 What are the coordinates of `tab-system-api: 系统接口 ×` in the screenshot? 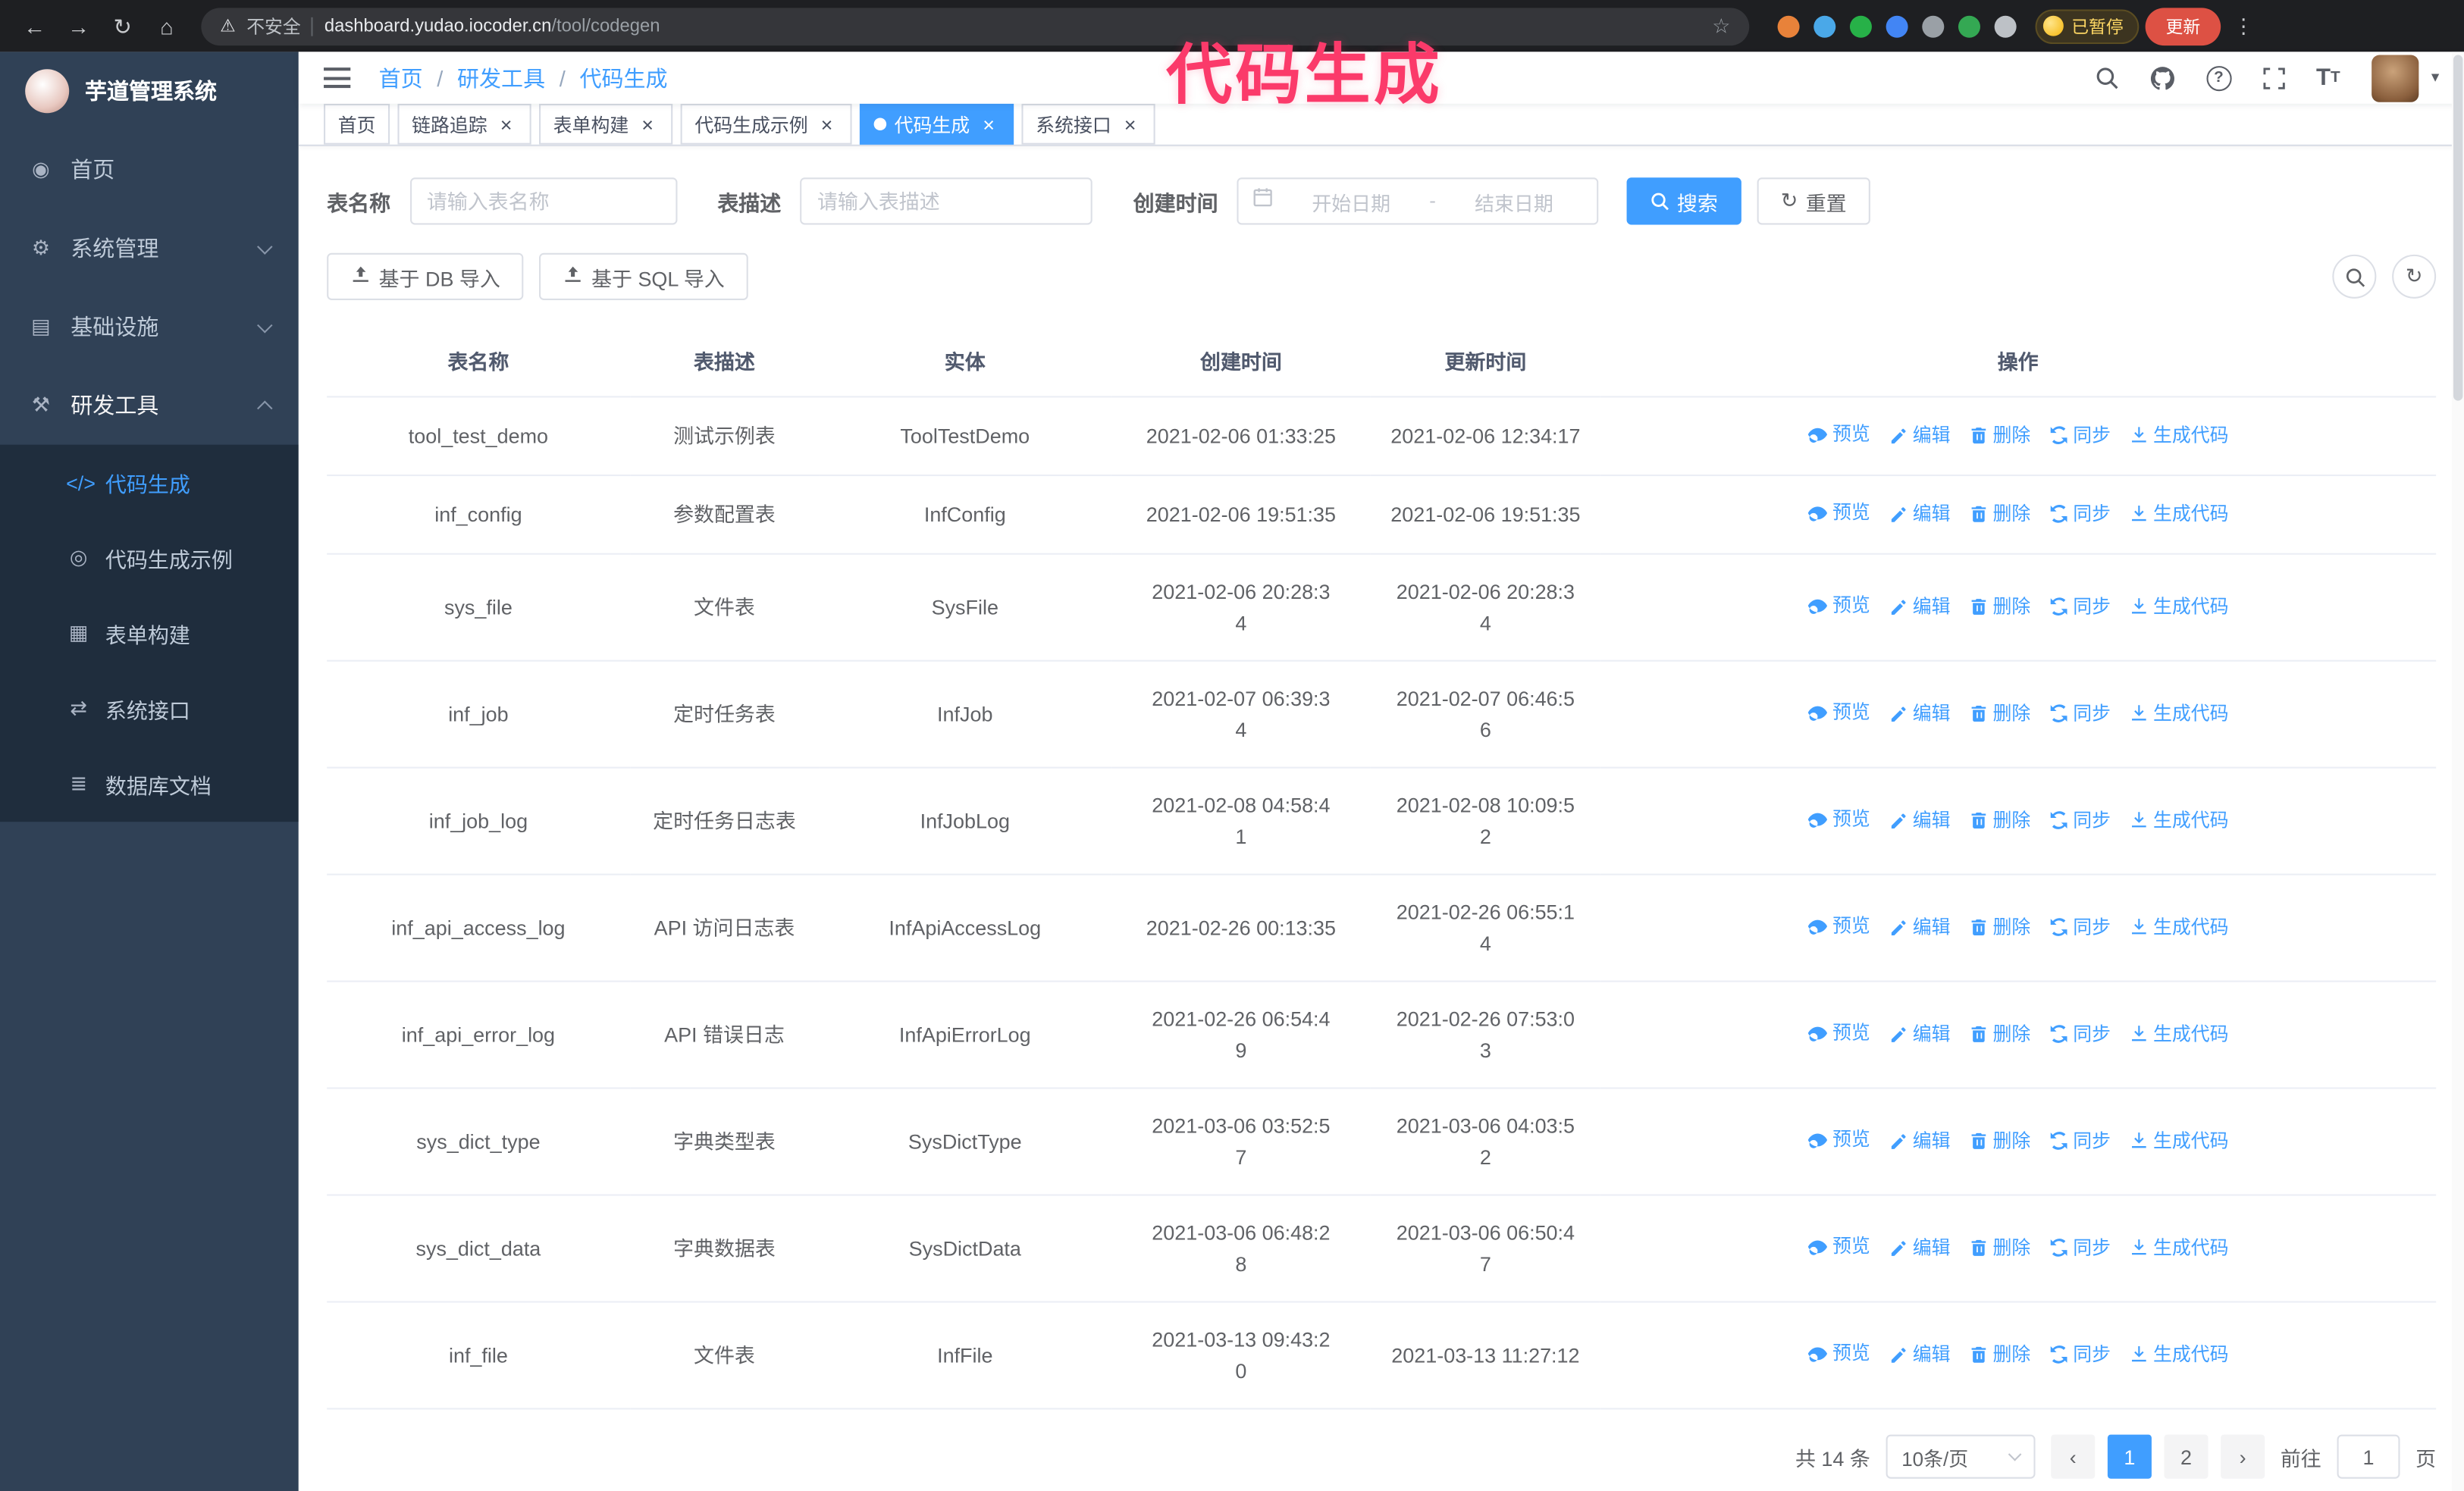 It's located at (1088, 124).